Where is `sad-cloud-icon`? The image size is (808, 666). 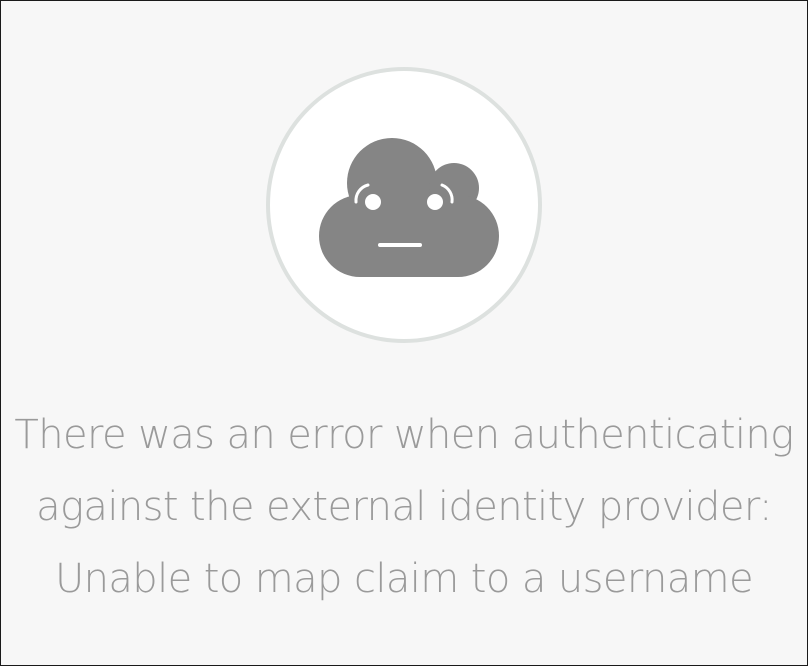
sad-cloud-icon is located at coordinates (409, 207).